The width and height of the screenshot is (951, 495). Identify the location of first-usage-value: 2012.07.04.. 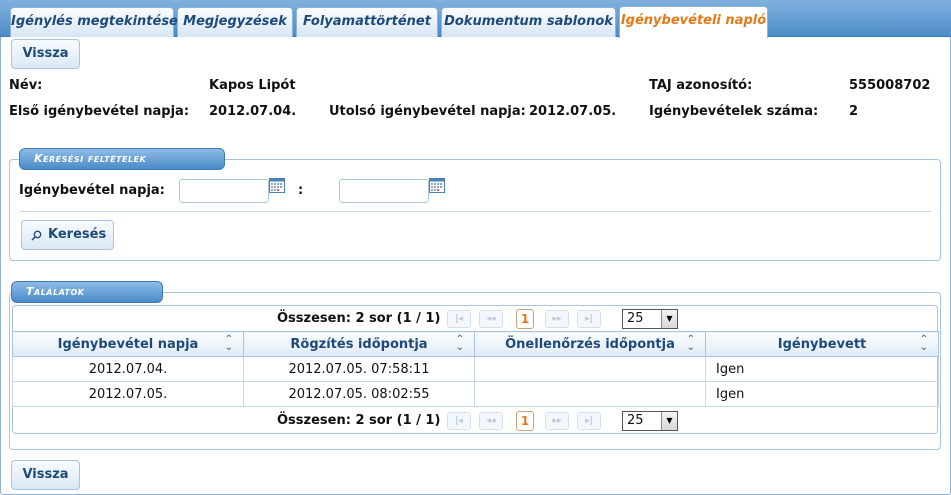
(253, 111).